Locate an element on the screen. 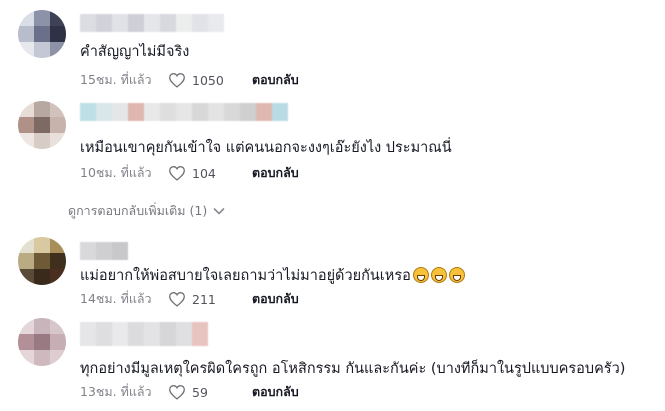 This screenshot has height=411, width=665. view-more-replies-label: ดูการตอบกลับเพิ่มเติม (1) is located at coordinates (138, 210).